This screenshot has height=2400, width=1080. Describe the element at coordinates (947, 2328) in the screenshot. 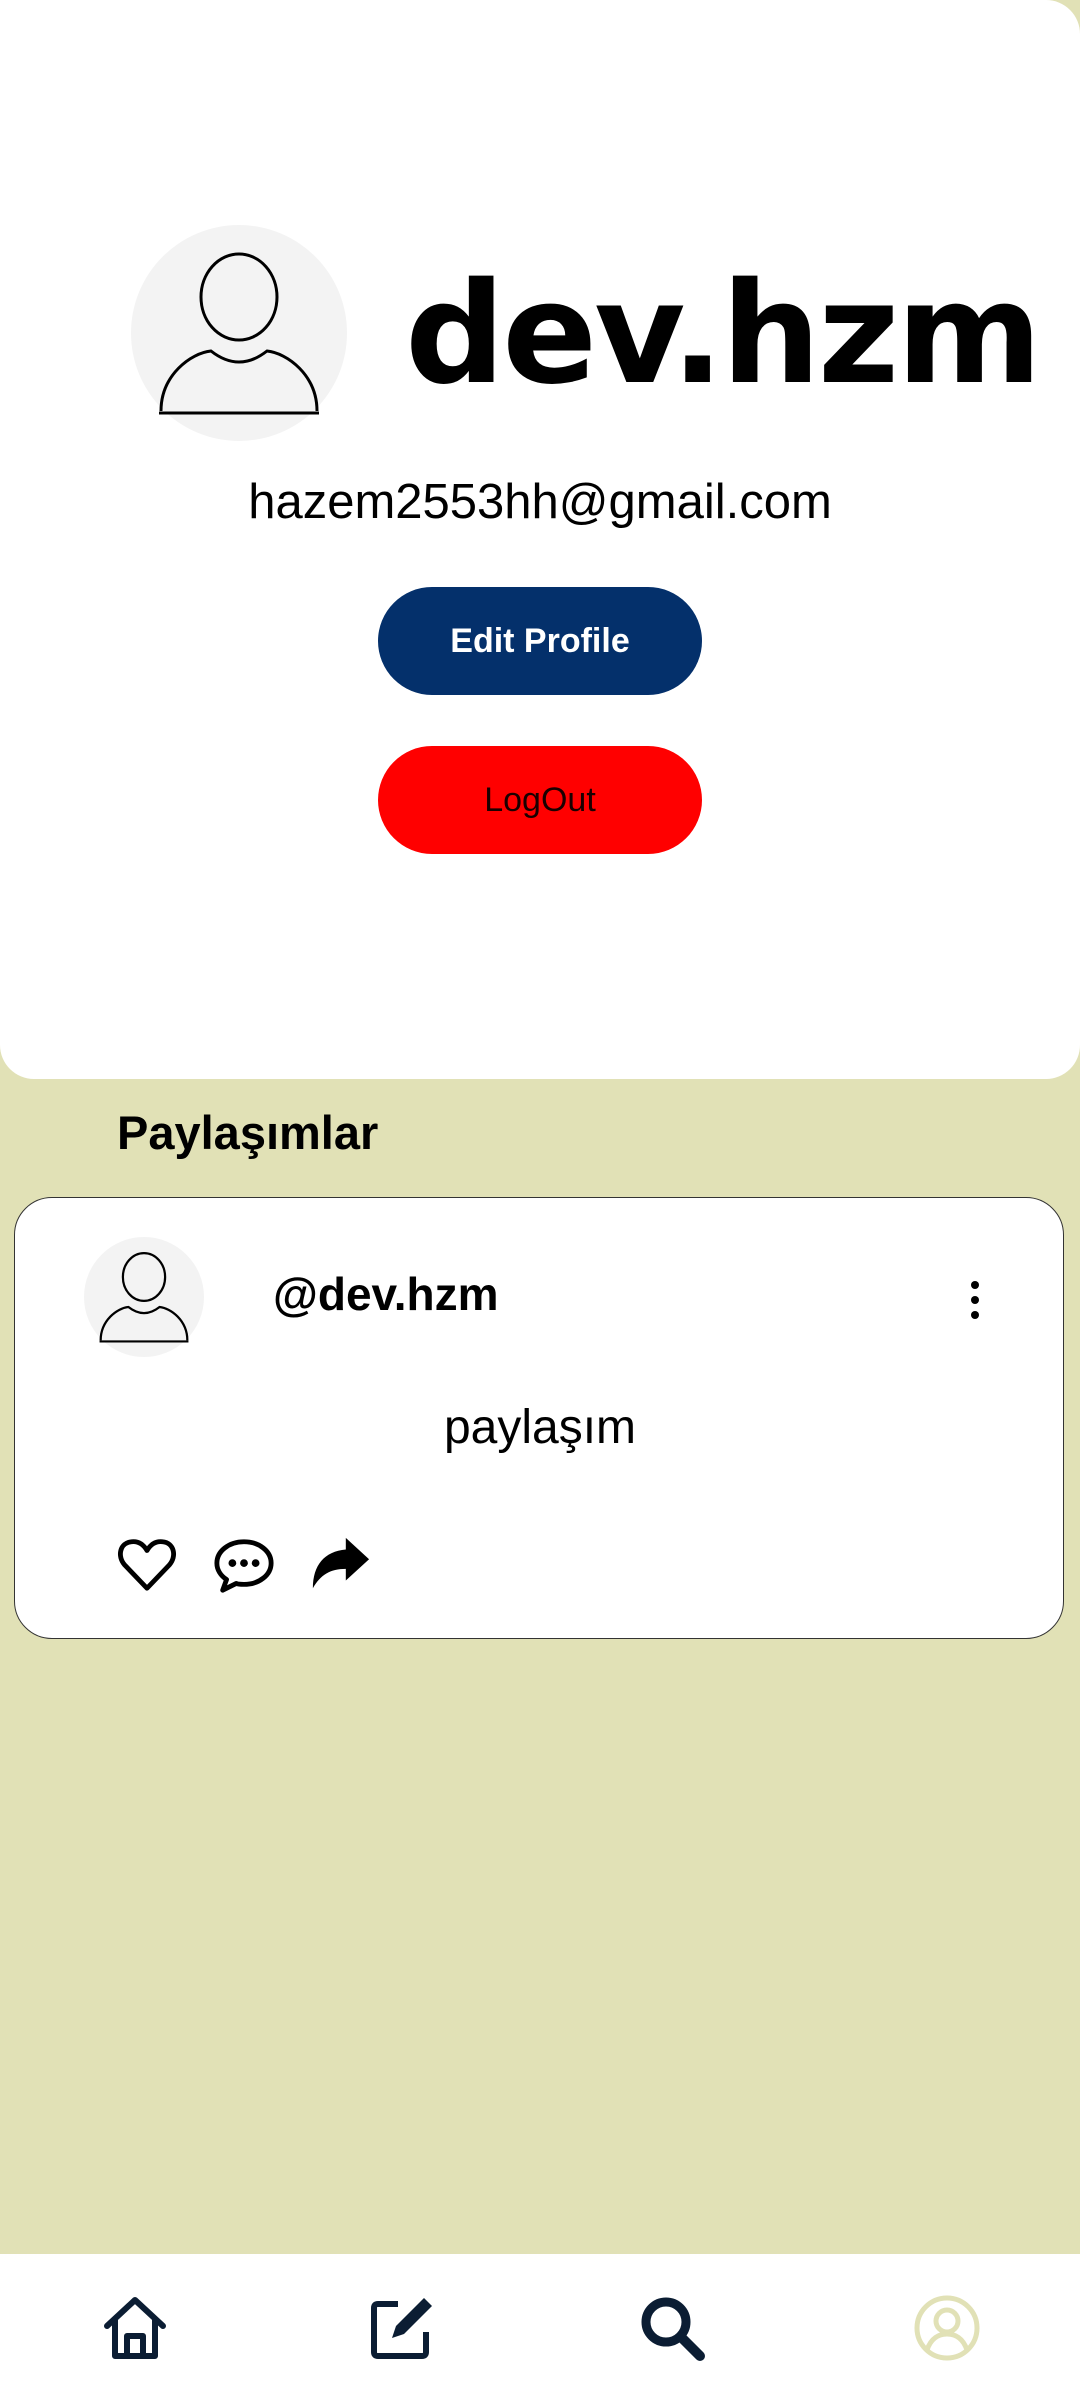

I see `profile-icon` at that location.